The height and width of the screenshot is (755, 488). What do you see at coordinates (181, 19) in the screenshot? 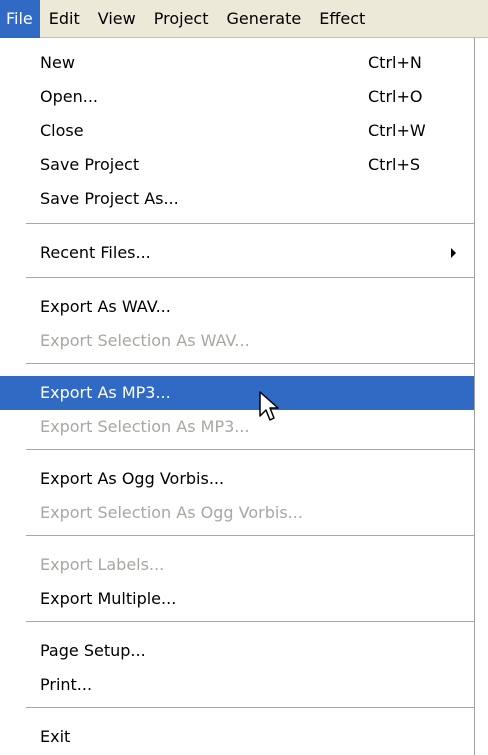
I see `menu-project: Project` at bounding box center [181, 19].